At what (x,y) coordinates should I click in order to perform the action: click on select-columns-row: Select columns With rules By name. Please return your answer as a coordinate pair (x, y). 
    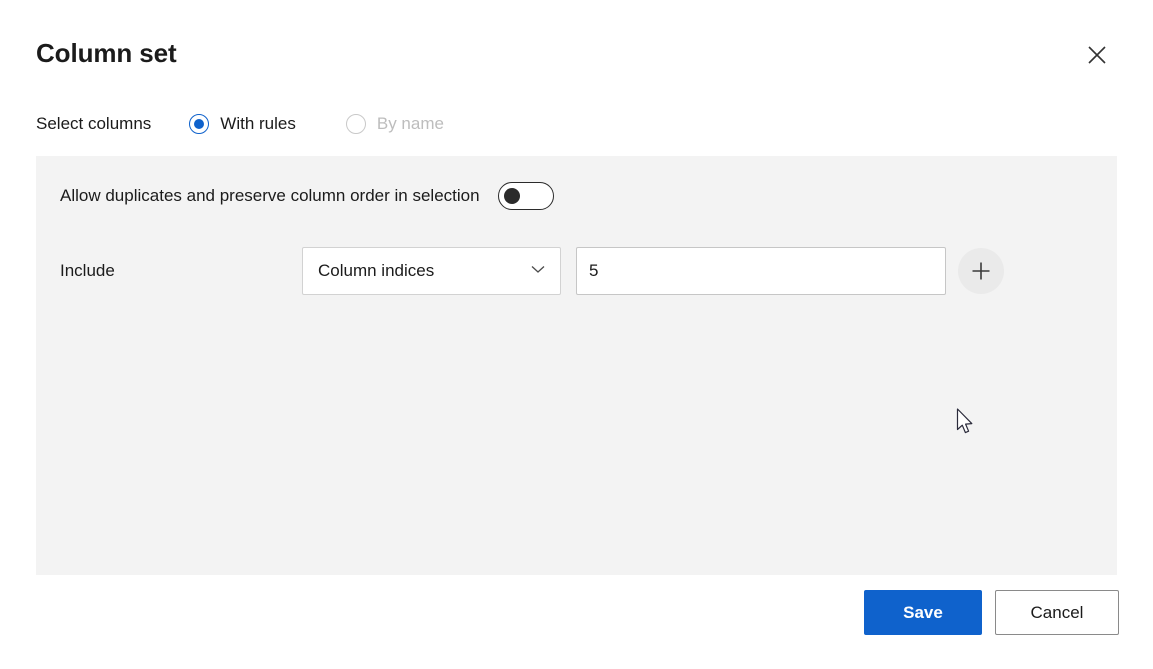
    Looking at the image, I should click on (240, 124).